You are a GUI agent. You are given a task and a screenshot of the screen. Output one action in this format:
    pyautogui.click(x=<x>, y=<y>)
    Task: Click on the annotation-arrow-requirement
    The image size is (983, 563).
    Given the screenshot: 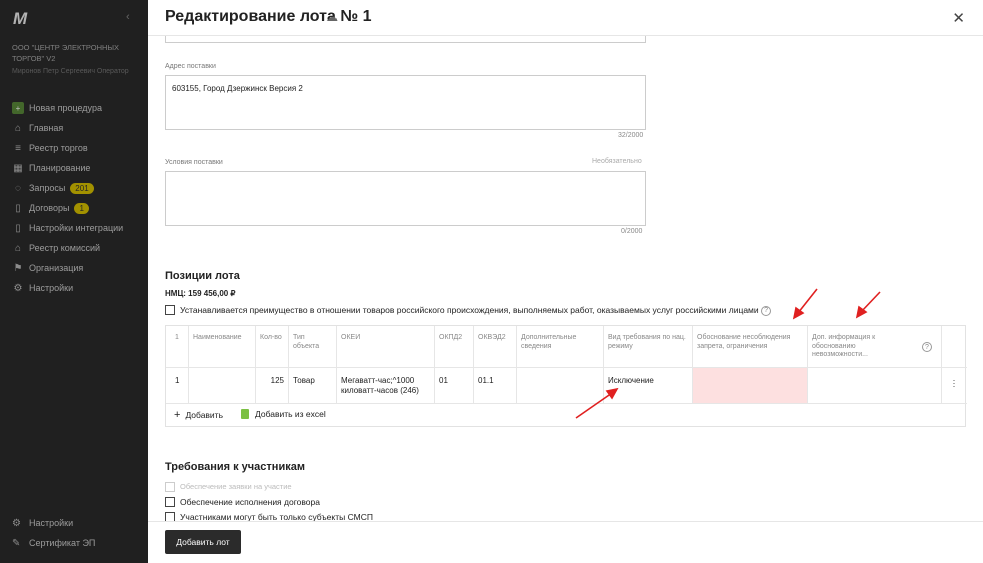 What is the action you would take?
    pyautogui.click(x=594, y=405)
    